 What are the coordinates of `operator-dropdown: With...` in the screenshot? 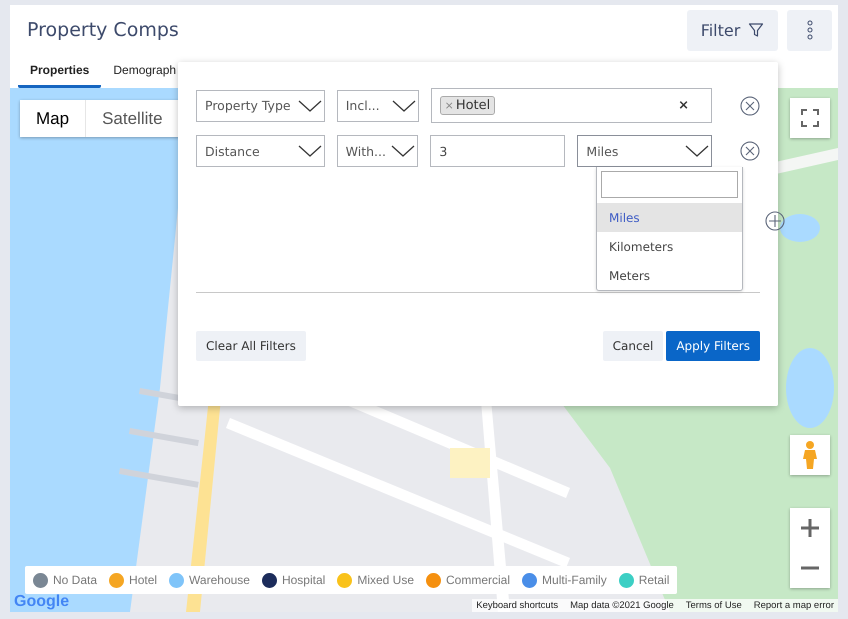 It's located at (377, 151).